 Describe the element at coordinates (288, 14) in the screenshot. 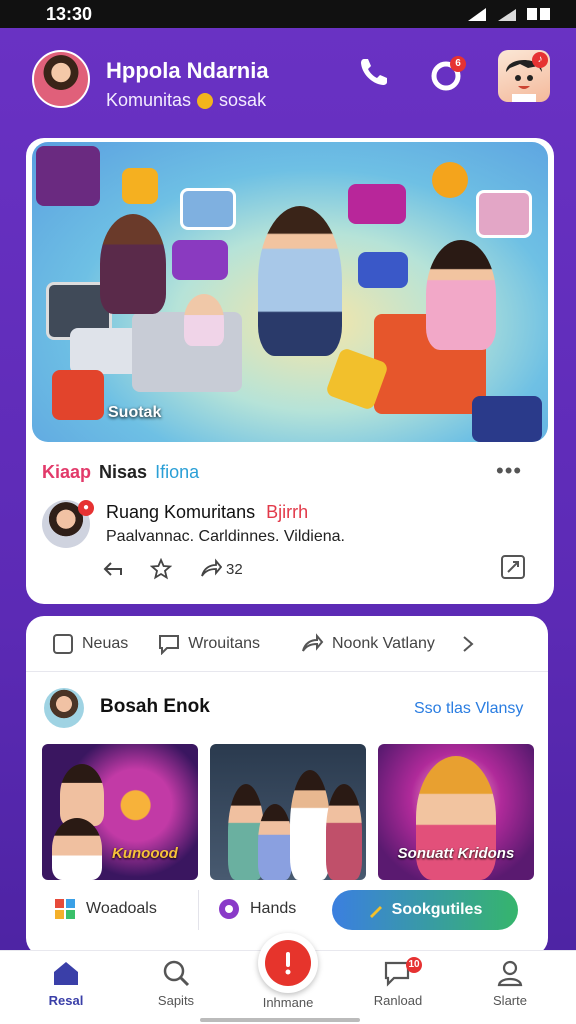

I see `status-bar: 13:30` at that location.